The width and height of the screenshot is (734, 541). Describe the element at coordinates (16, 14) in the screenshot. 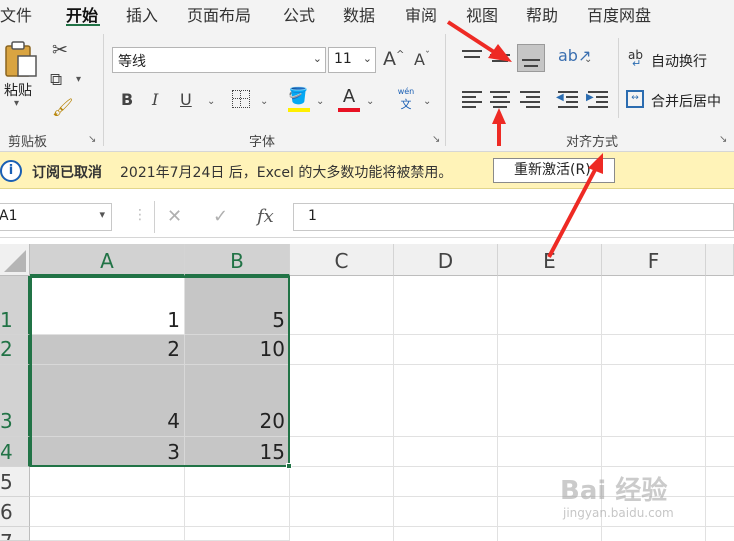

I see `menu-file: 文件` at that location.